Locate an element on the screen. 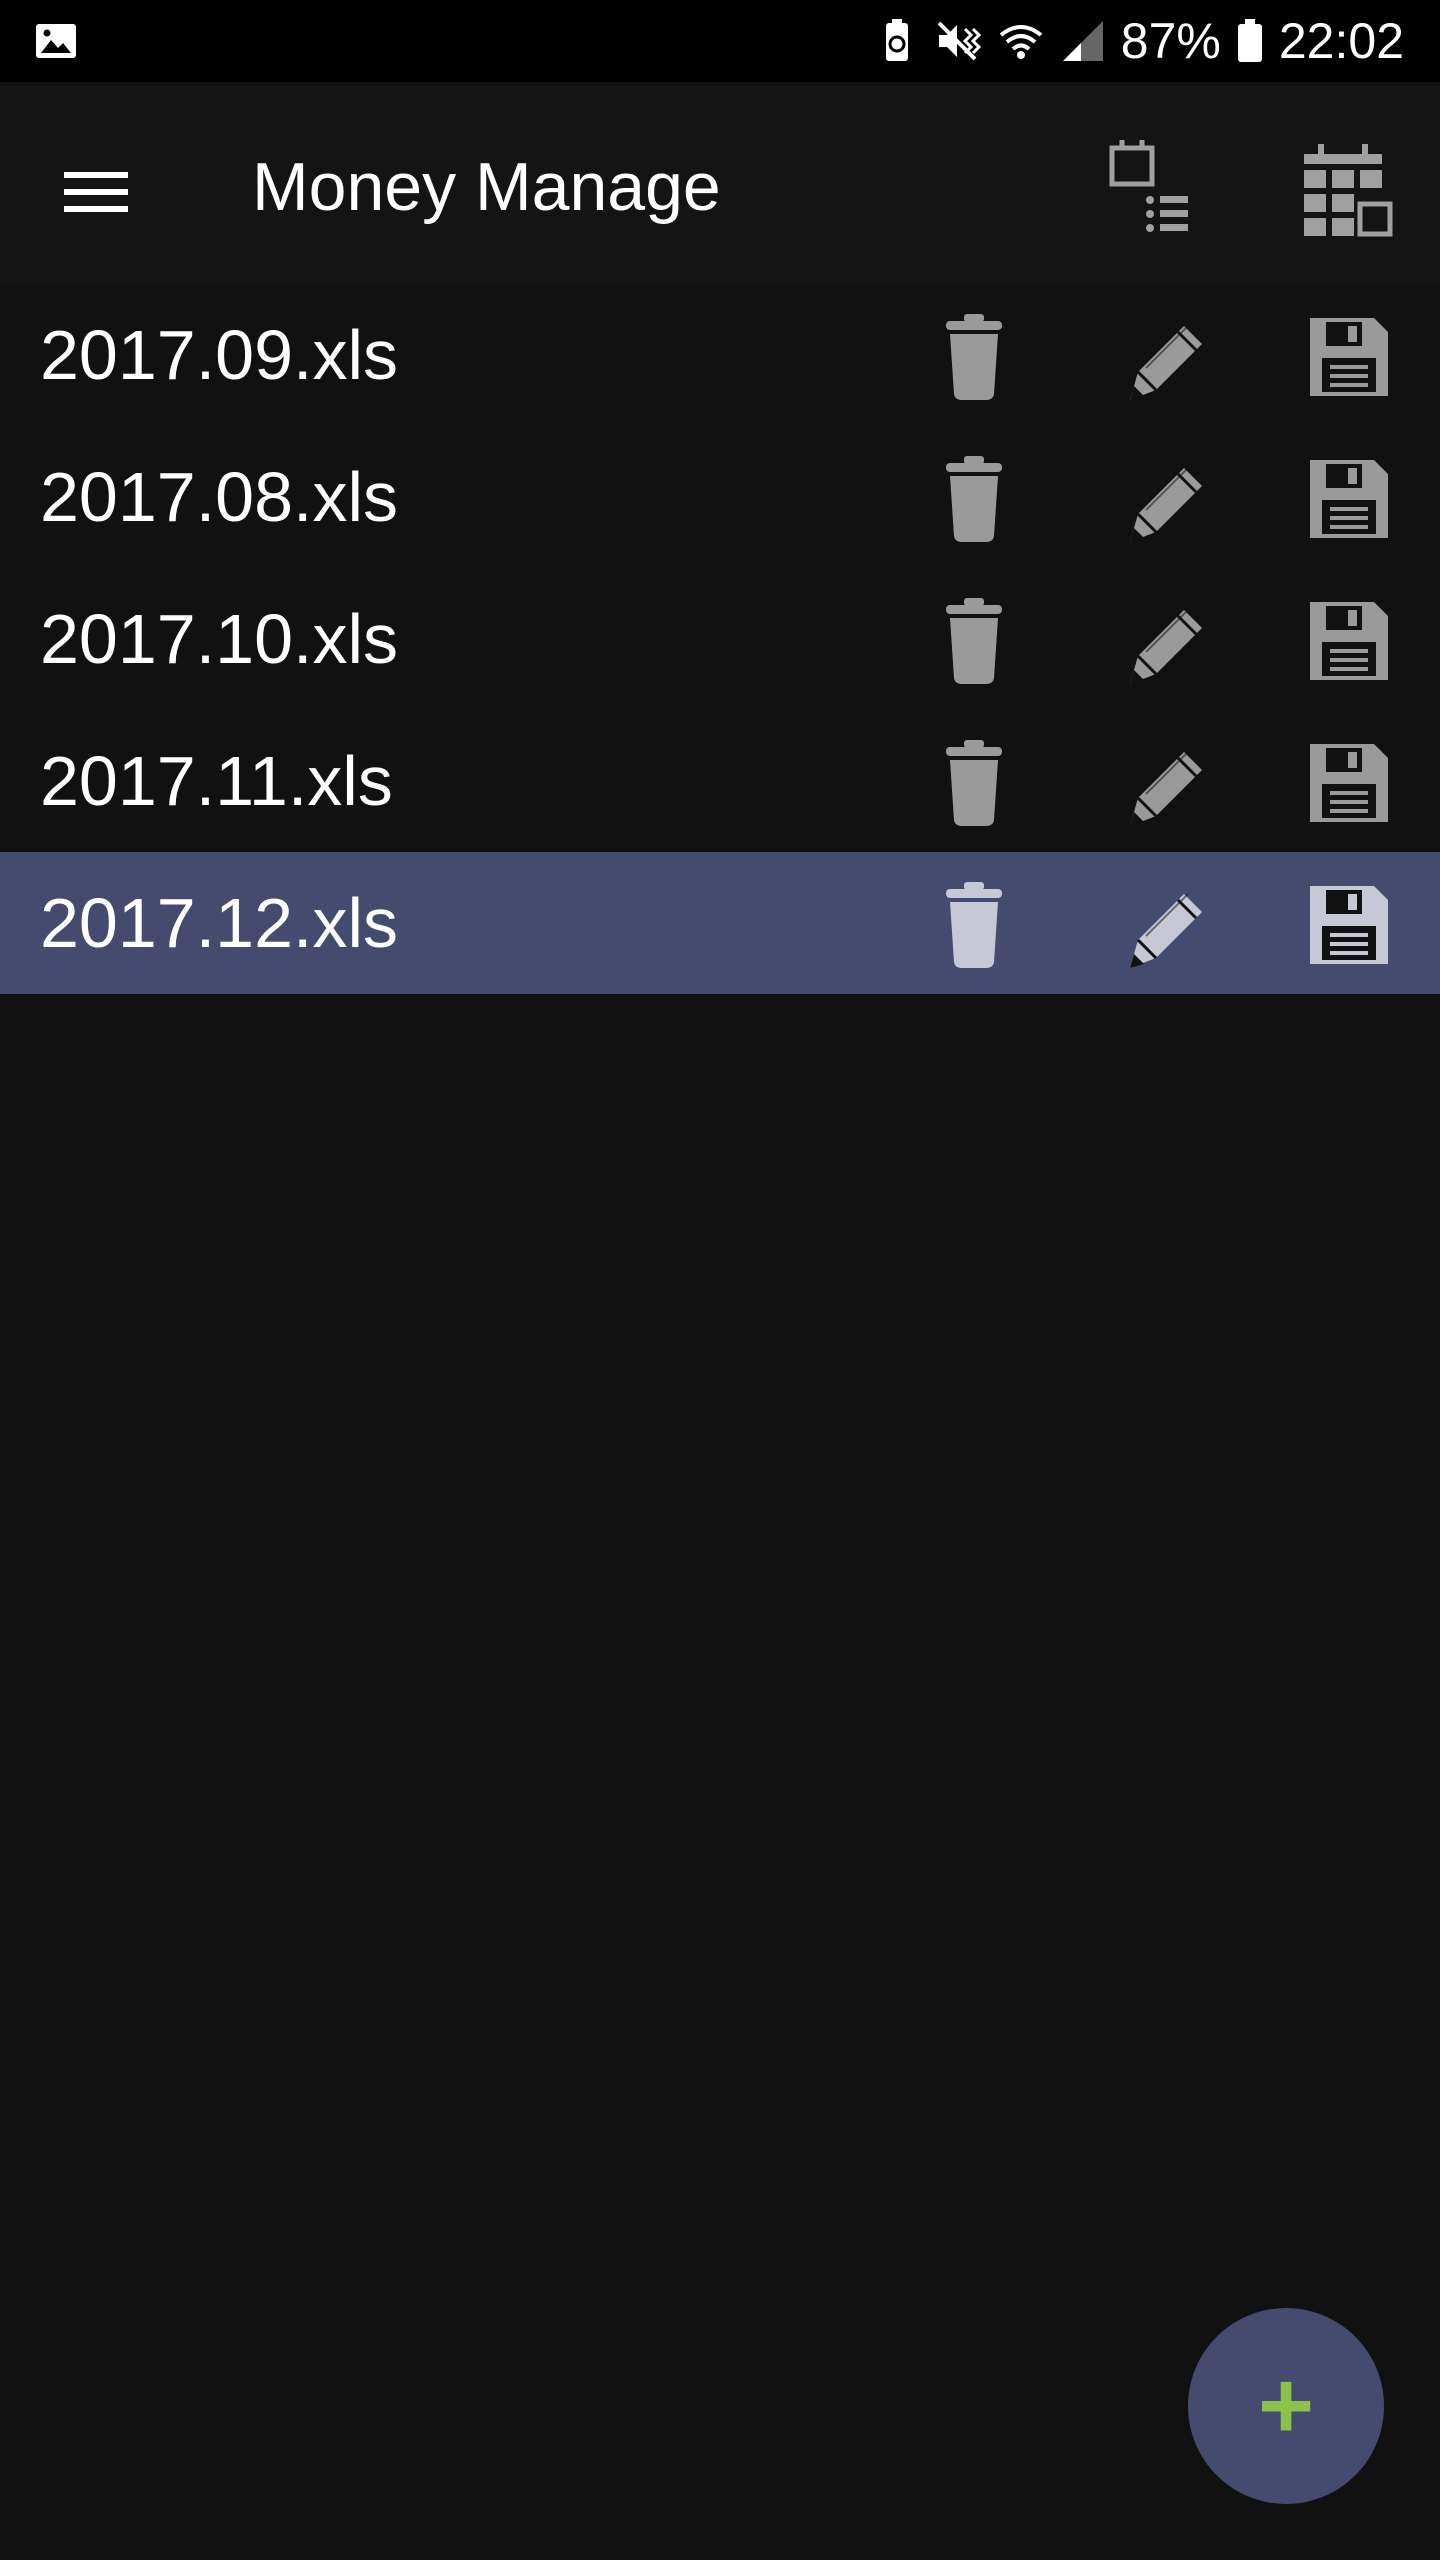 This screenshot has height=2560, width=1440. calendar-list-icon is located at coordinates (1156, 190).